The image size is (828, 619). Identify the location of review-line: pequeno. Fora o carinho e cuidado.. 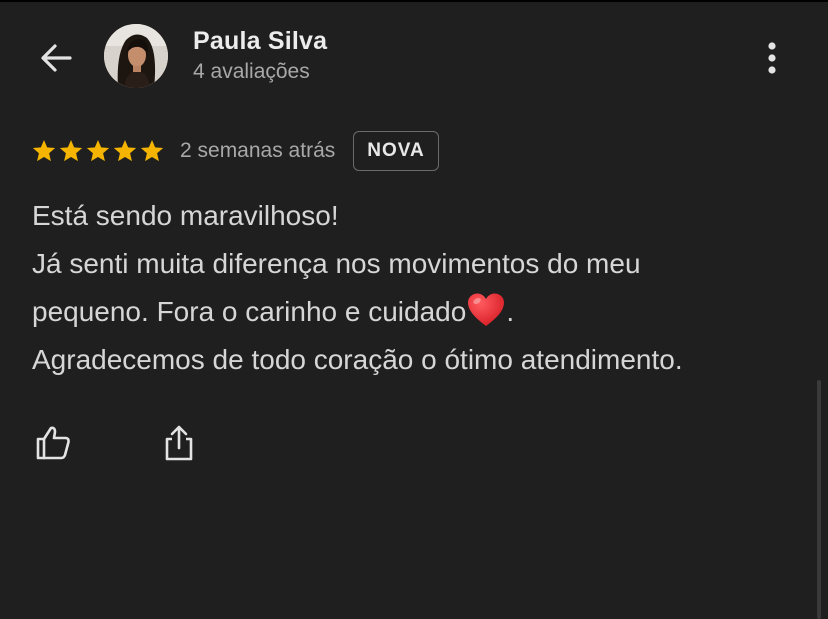
(422, 312).